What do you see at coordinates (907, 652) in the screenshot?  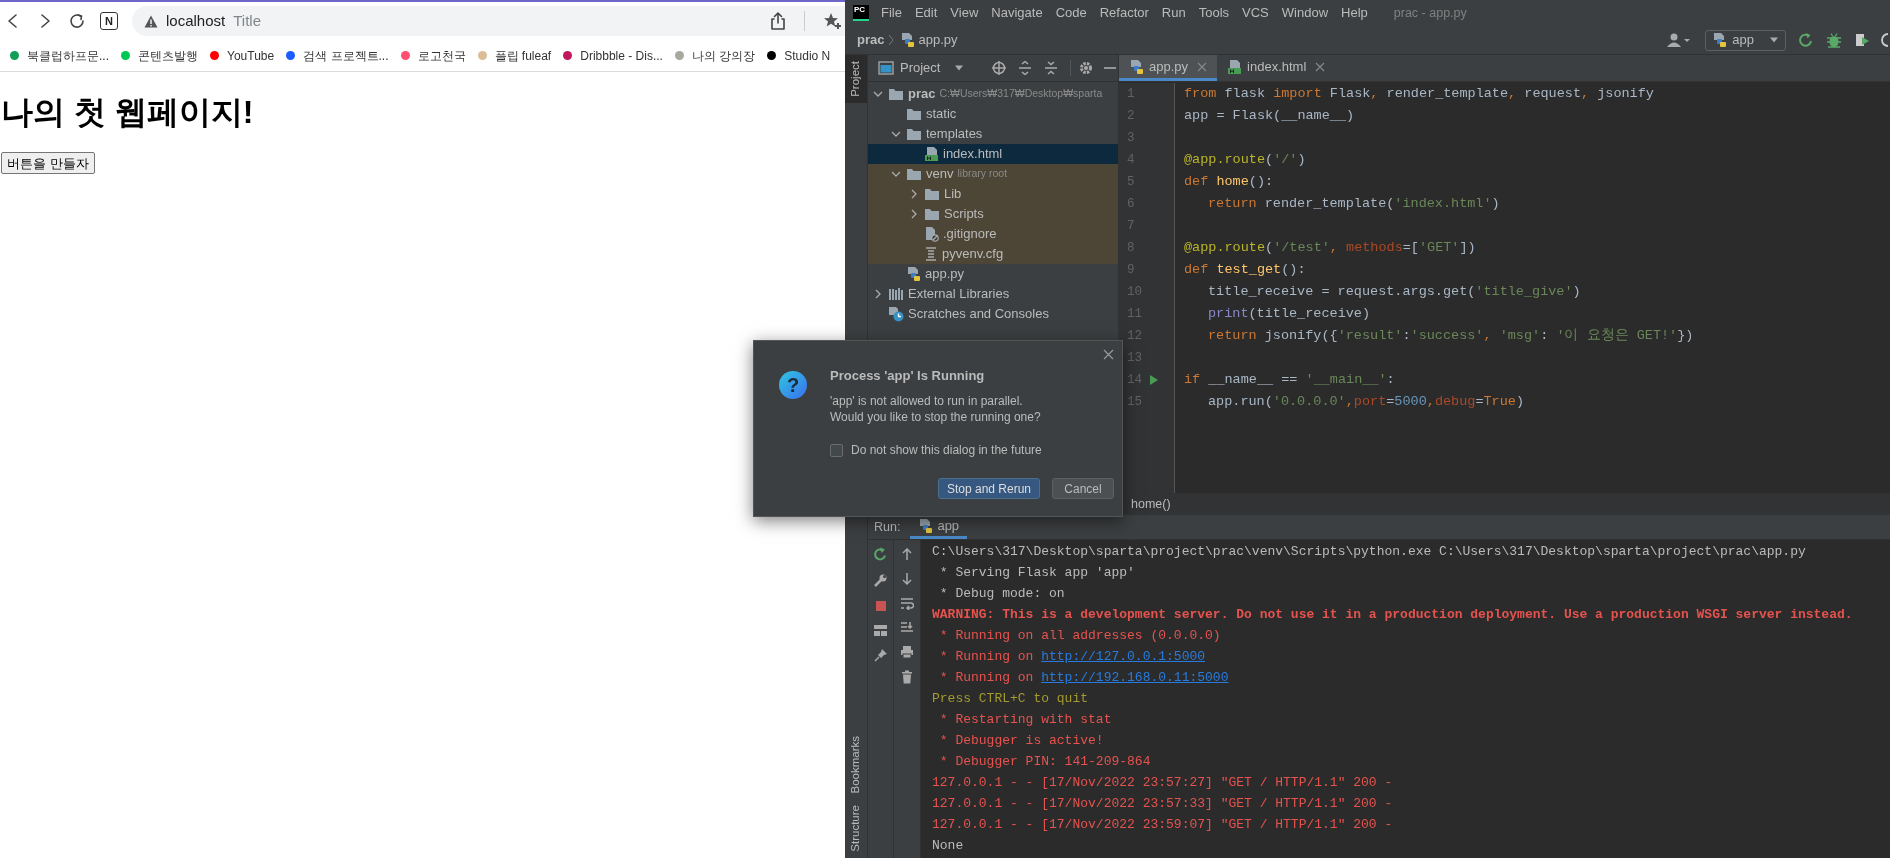 I see `print-icon` at bounding box center [907, 652].